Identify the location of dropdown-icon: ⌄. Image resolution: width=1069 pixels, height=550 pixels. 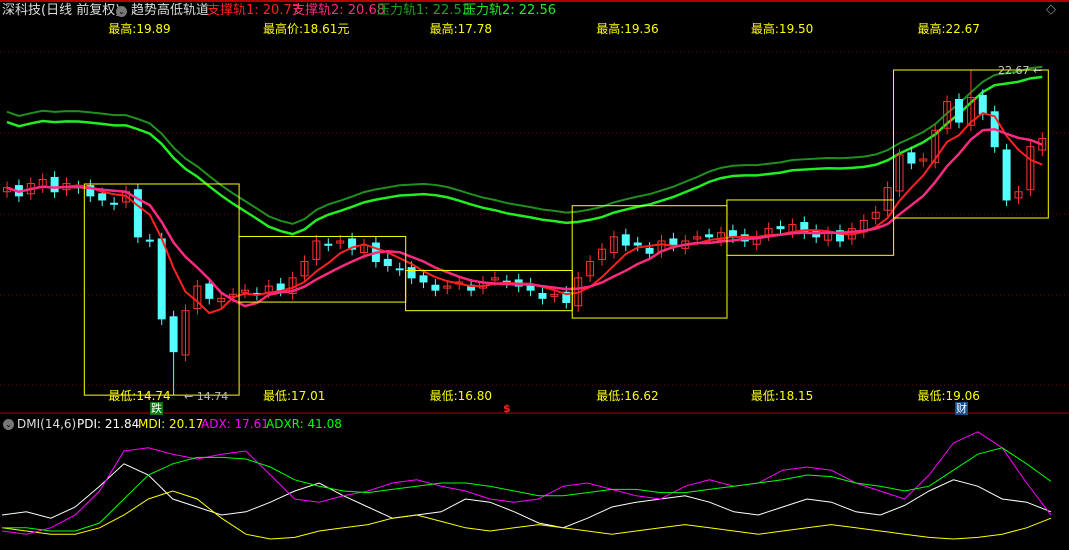
(121, 11).